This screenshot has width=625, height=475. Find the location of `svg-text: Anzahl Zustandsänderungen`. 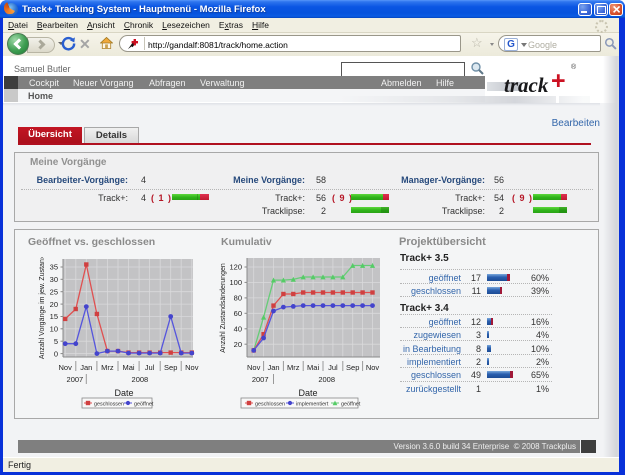

svg-text: Anzahl Zustandsänderungen is located at coordinates (223, 308).